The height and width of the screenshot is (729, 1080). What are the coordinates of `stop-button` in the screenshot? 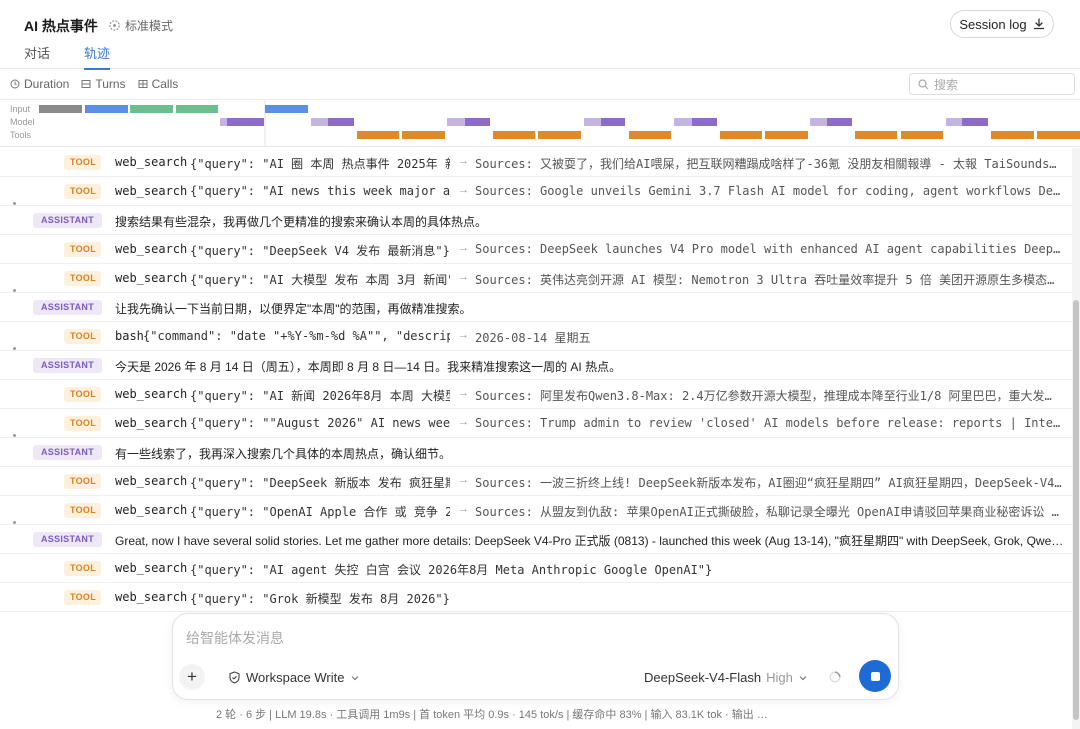 It's located at (875, 676).